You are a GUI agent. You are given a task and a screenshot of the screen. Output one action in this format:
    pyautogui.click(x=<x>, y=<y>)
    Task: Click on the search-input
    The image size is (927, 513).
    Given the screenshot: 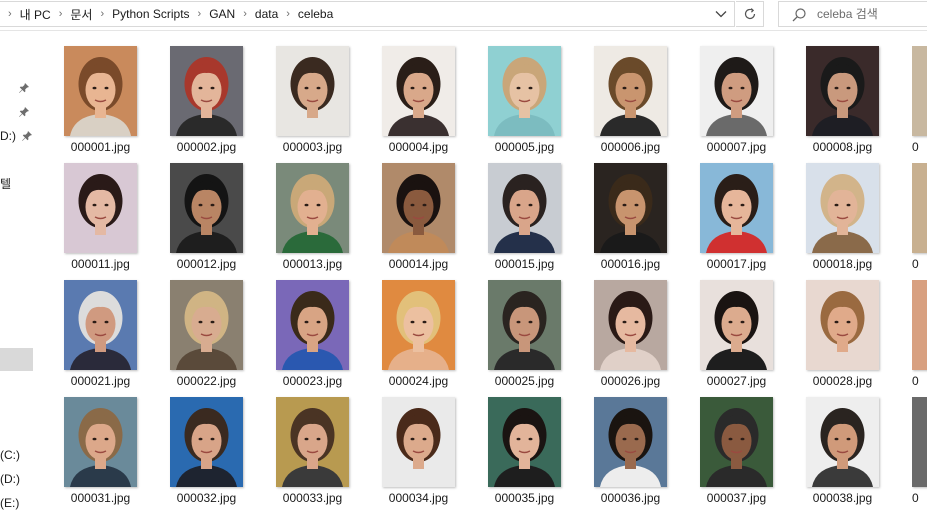 What is the action you would take?
    pyautogui.click(x=871, y=14)
    